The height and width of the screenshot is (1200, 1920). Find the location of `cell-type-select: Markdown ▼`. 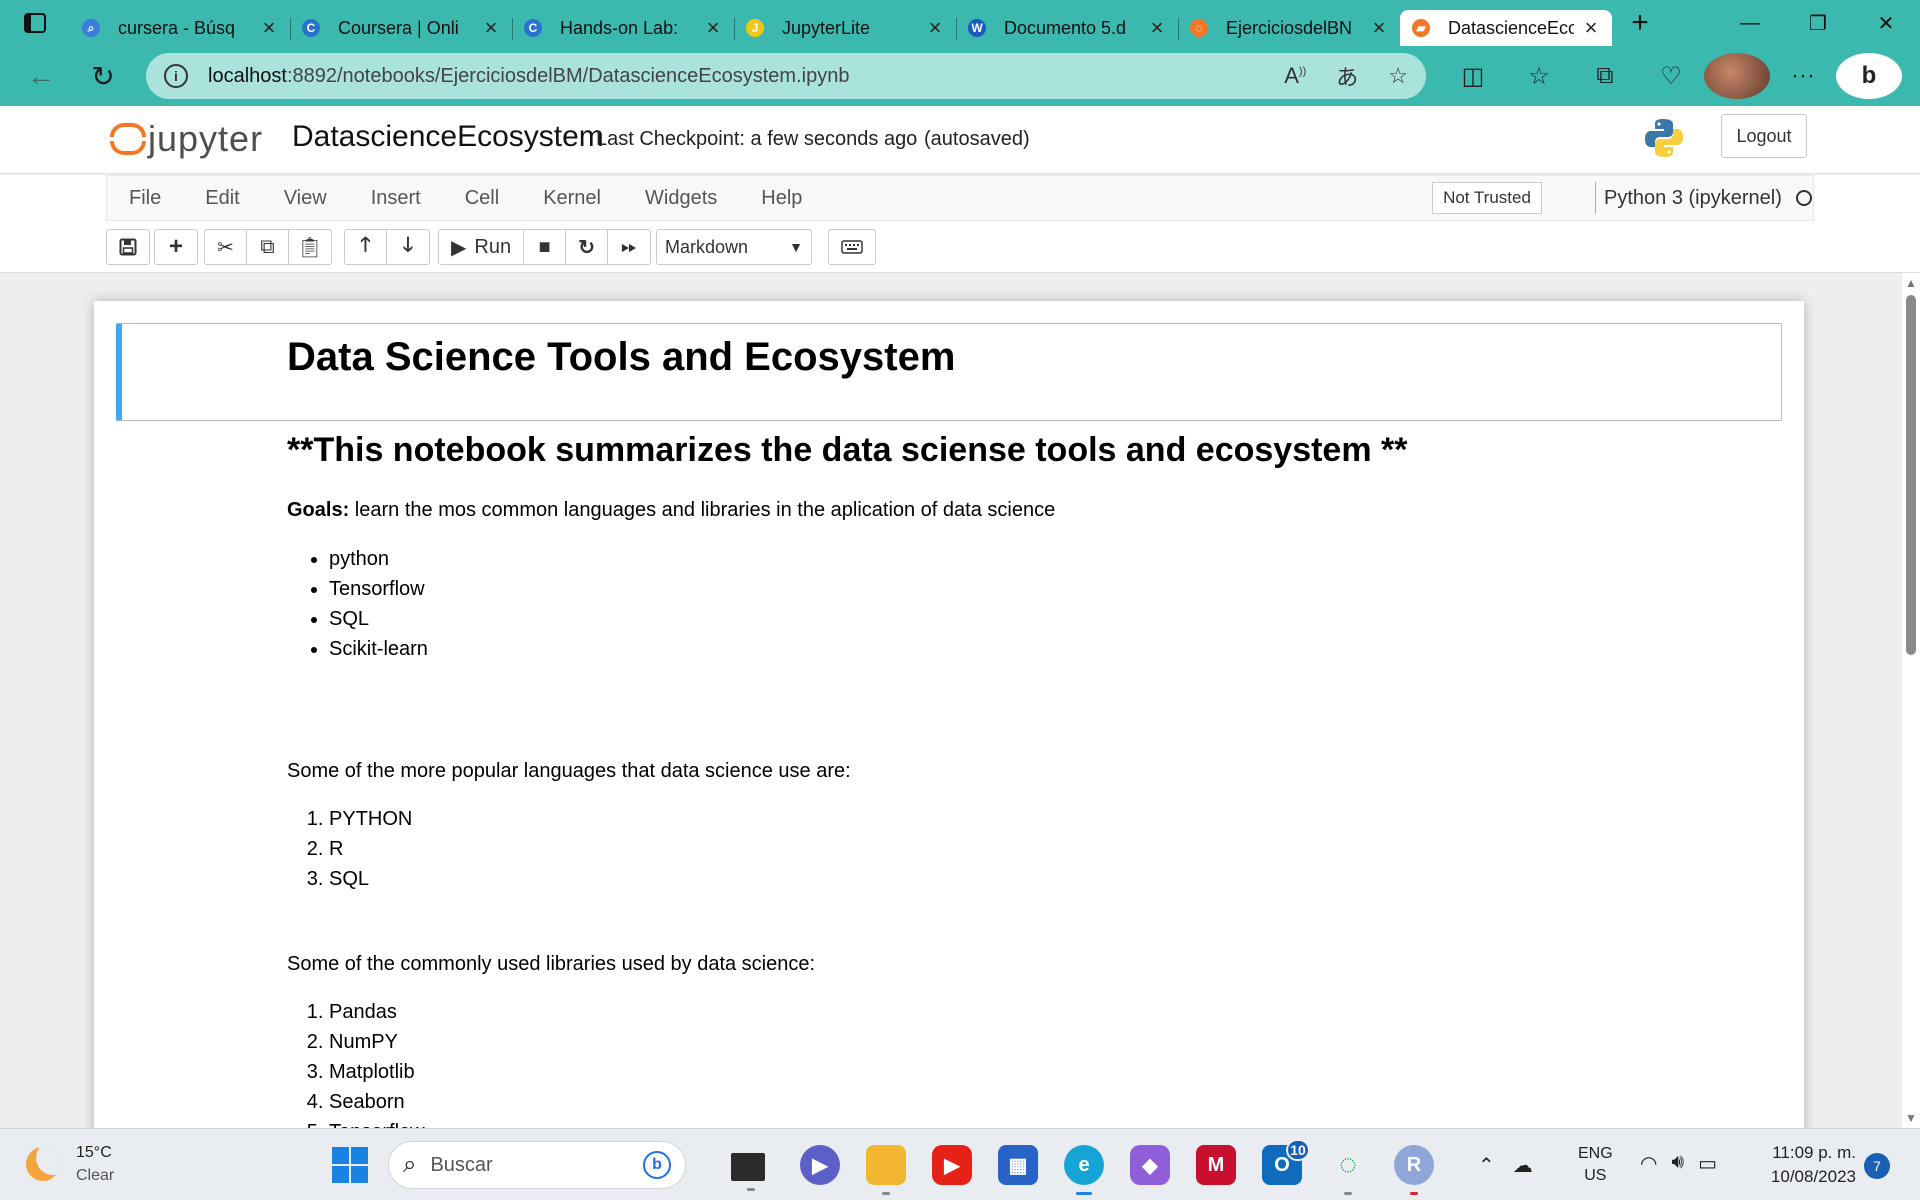

cell-type-select: Markdown ▼ is located at coordinates (734, 247).